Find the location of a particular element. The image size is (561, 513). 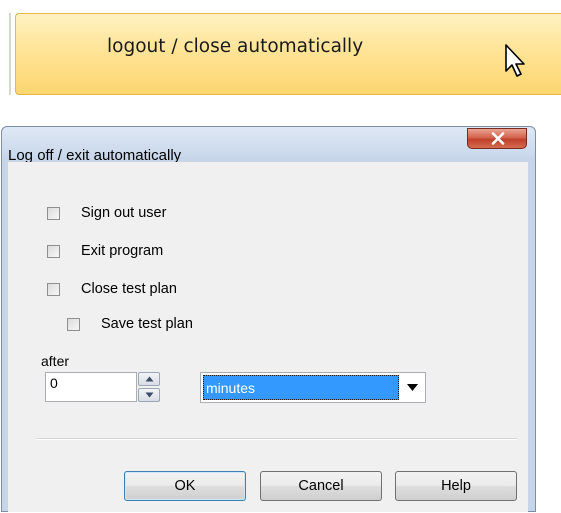

save-test-plan-checkbox is located at coordinates (73, 324).